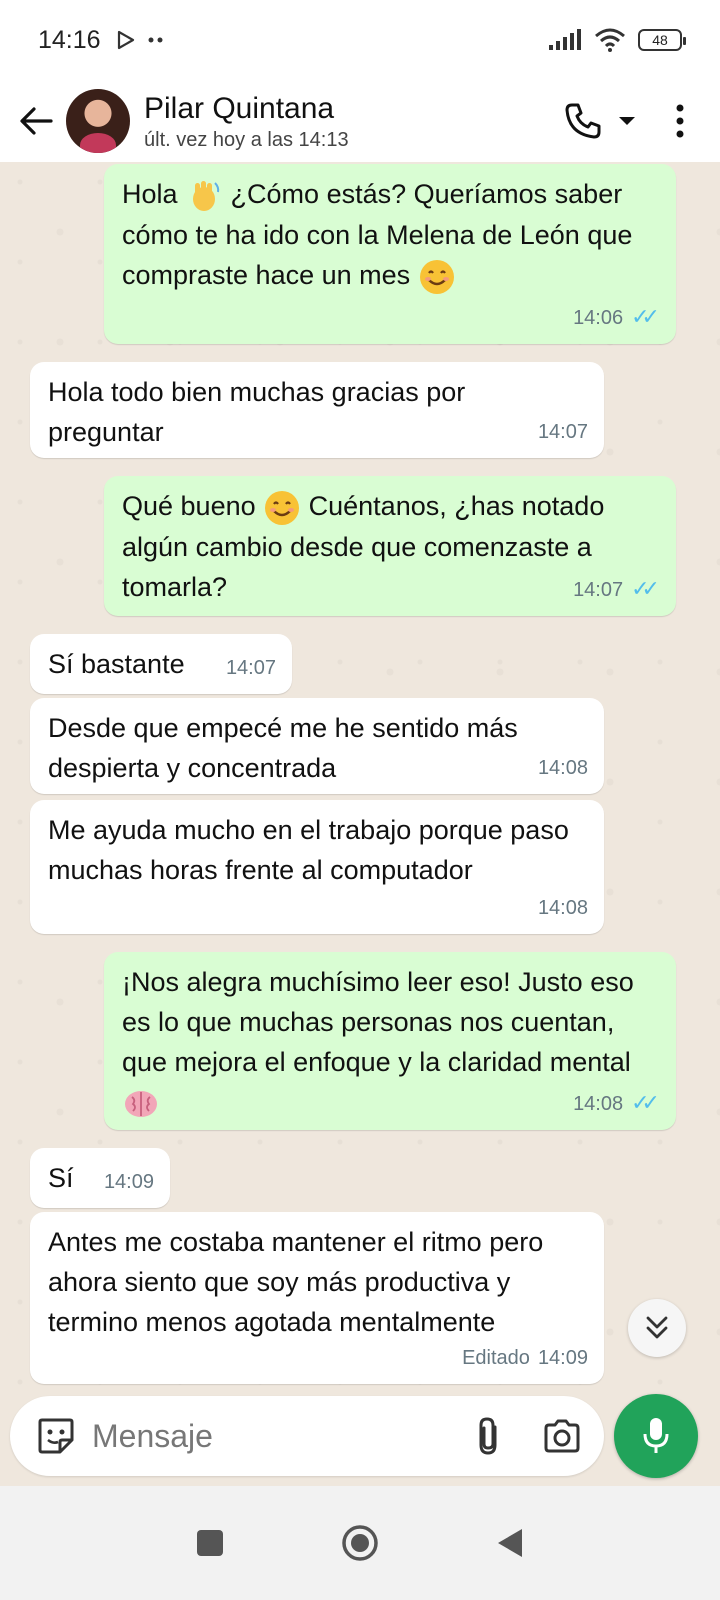 The width and height of the screenshot is (720, 1600). Describe the element at coordinates (206, 195) in the screenshot. I see `waving-hand-emoji` at that location.